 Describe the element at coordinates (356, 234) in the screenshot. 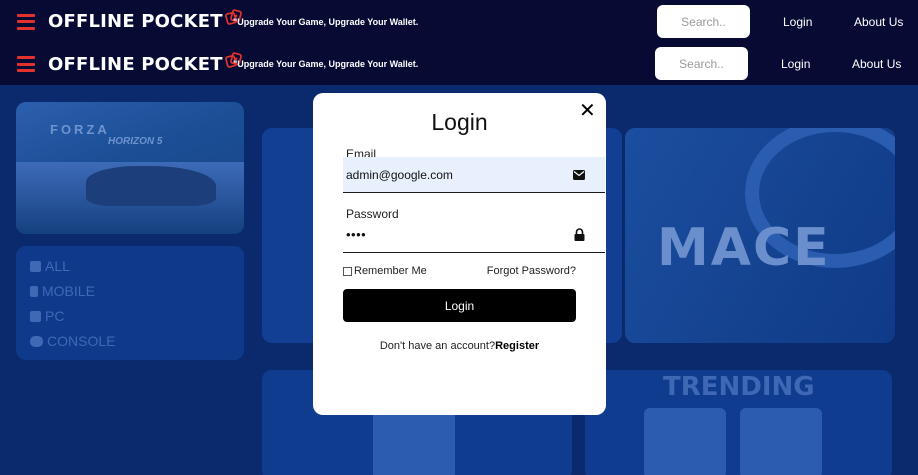

I see `password-value: ••••` at that location.